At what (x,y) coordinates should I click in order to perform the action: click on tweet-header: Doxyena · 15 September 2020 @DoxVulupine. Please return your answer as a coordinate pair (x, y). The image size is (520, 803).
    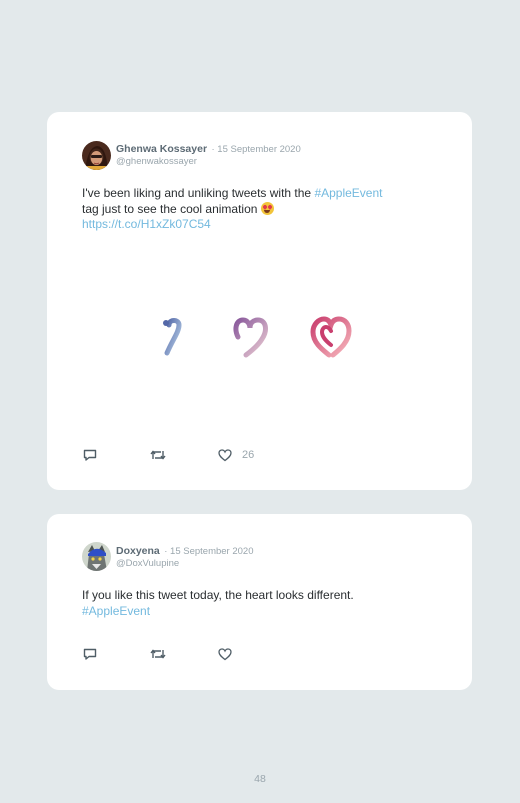
    Looking at the image, I should click on (185, 557).